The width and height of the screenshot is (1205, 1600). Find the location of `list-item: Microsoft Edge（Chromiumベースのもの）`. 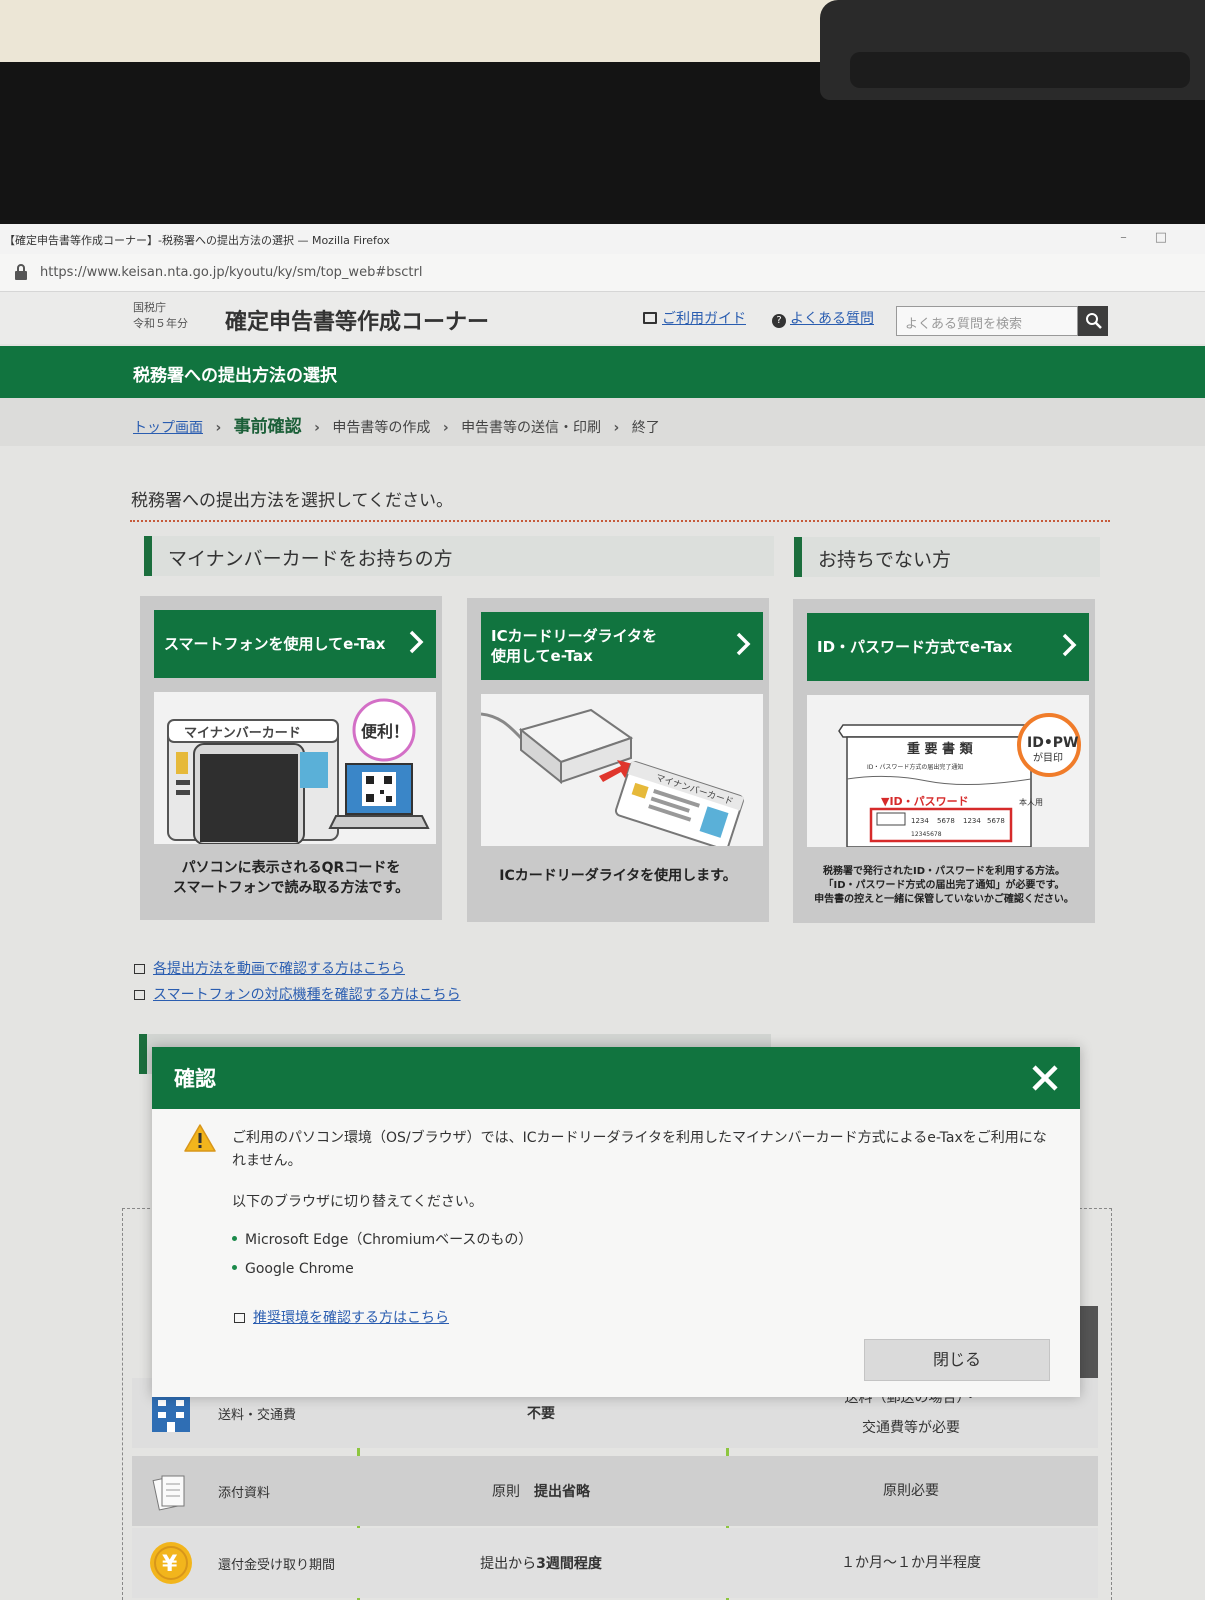

list-item: Microsoft Edge（Chromiumベースのもの） is located at coordinates (382, 1239).